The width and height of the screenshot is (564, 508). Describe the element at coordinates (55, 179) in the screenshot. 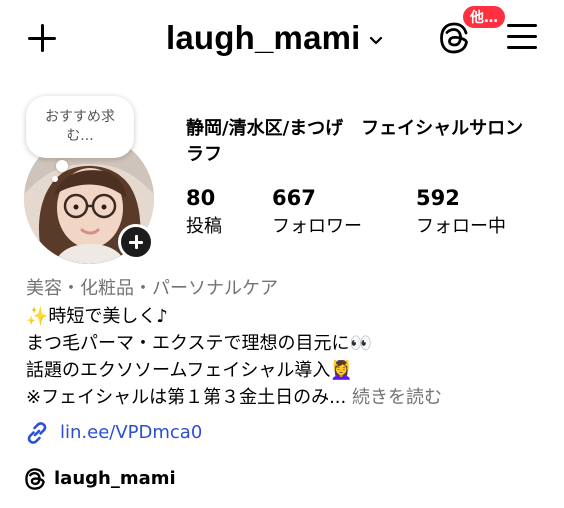

I see `note-bubble-tail-small` at that location.